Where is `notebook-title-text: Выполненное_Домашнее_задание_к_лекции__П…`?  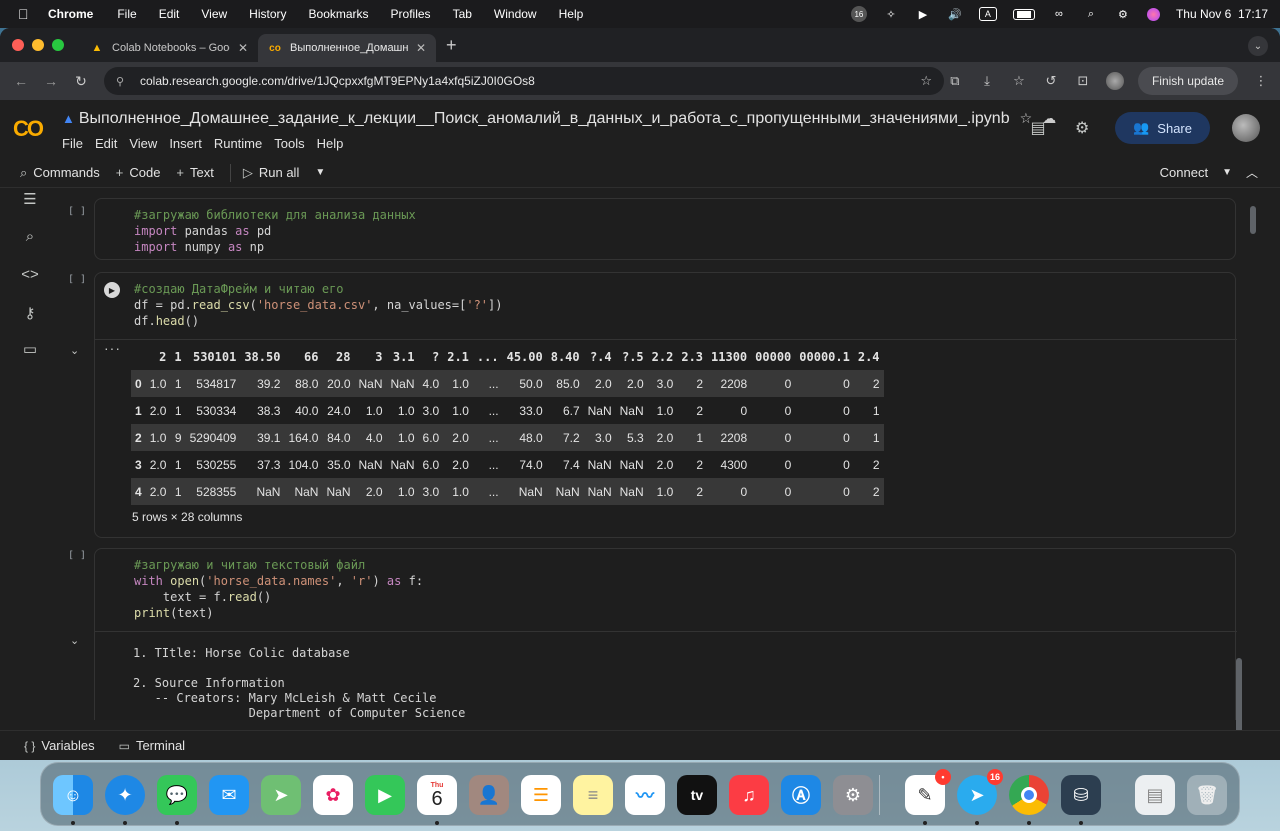
notebook-title-text: Выполненное_Домашнее_задание_к_лекции__П… is located at coordinates (544, 118).